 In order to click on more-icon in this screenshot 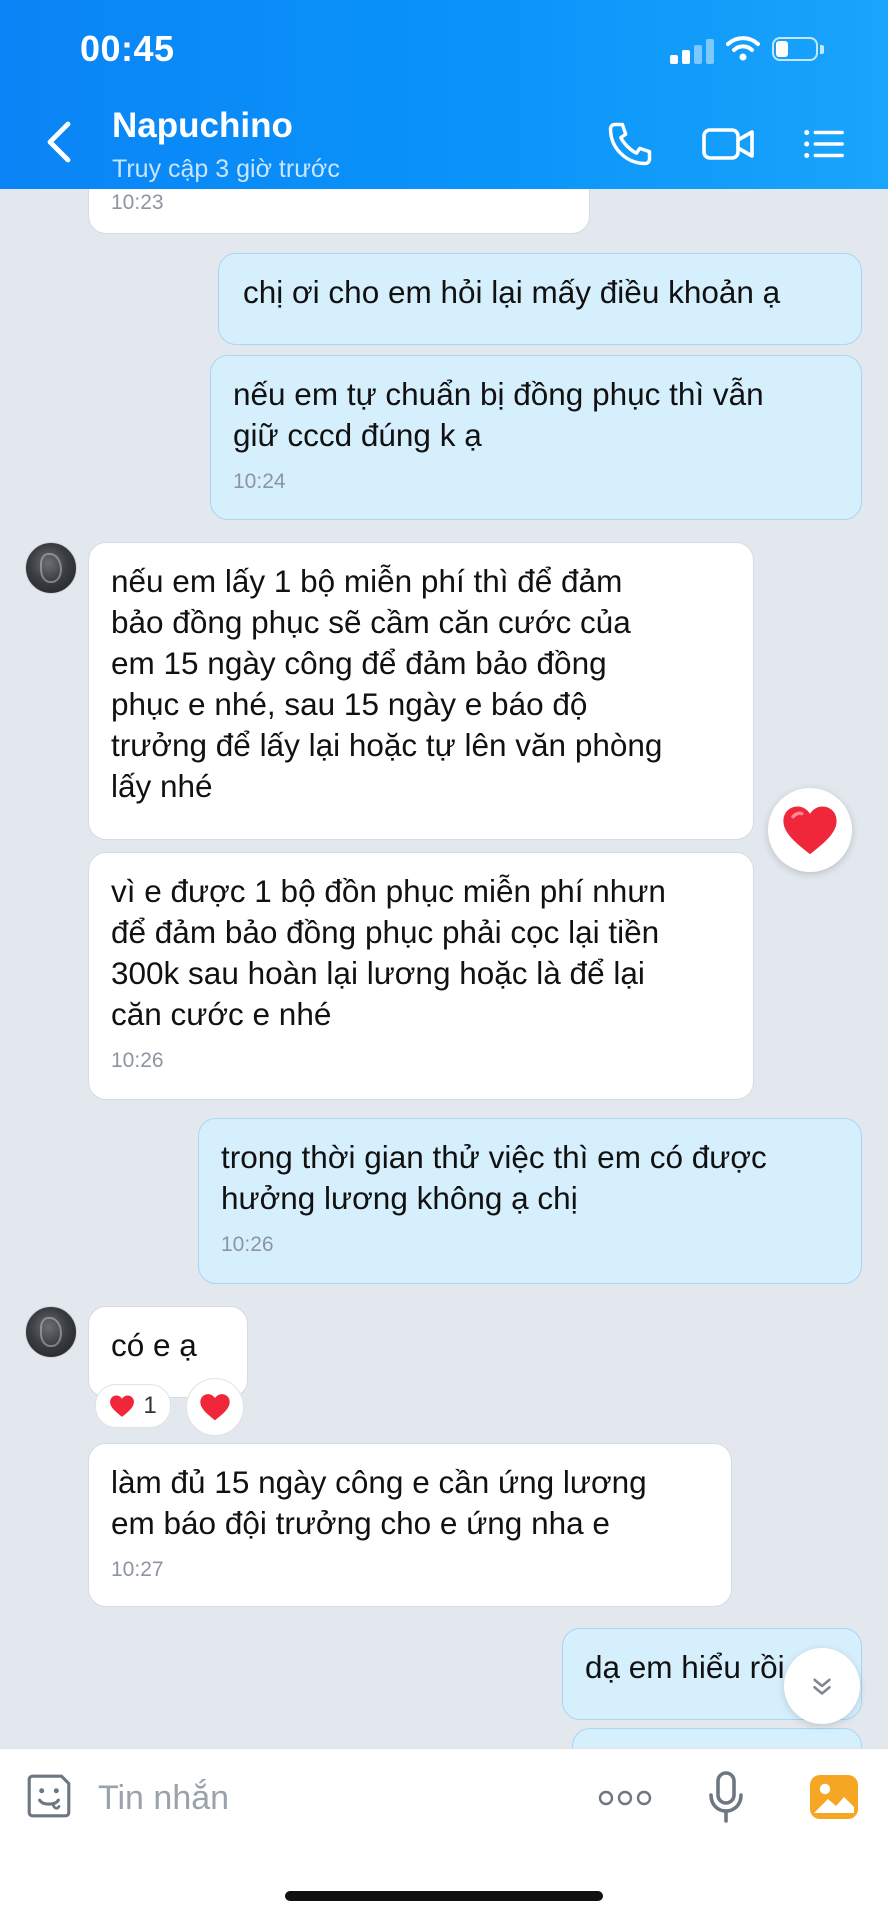, I will do `click(625, 1798)`.